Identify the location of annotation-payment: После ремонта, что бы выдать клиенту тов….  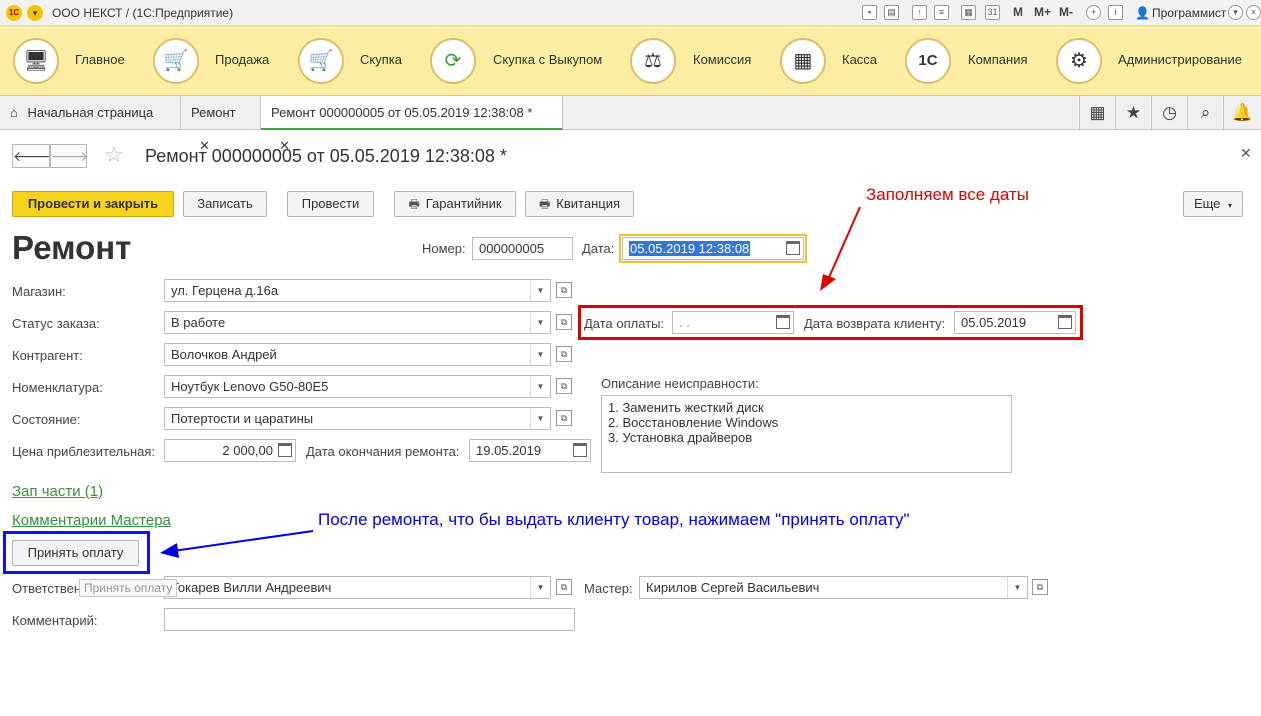
(614, 519).